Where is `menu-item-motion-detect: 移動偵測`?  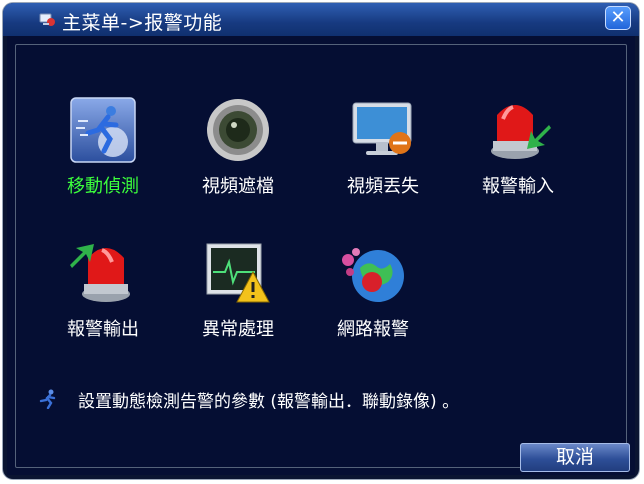 menu-item-motion-detect: 移動偵測 is located at coordinates (103, 150).